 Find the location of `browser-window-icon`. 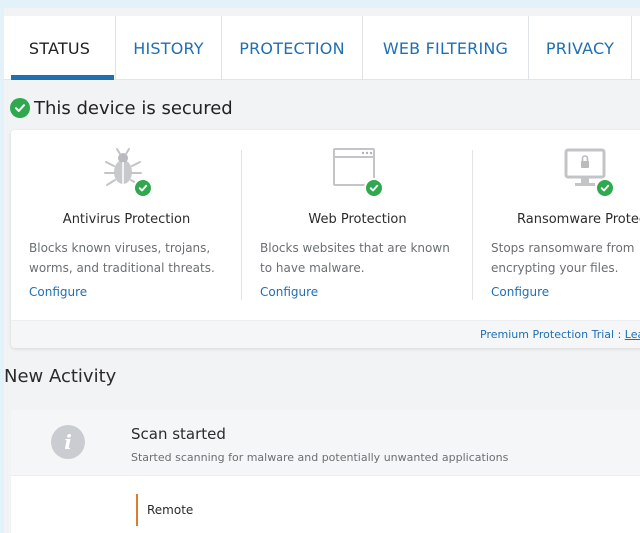

browser-window-icon is located at coordinates (358, 172).